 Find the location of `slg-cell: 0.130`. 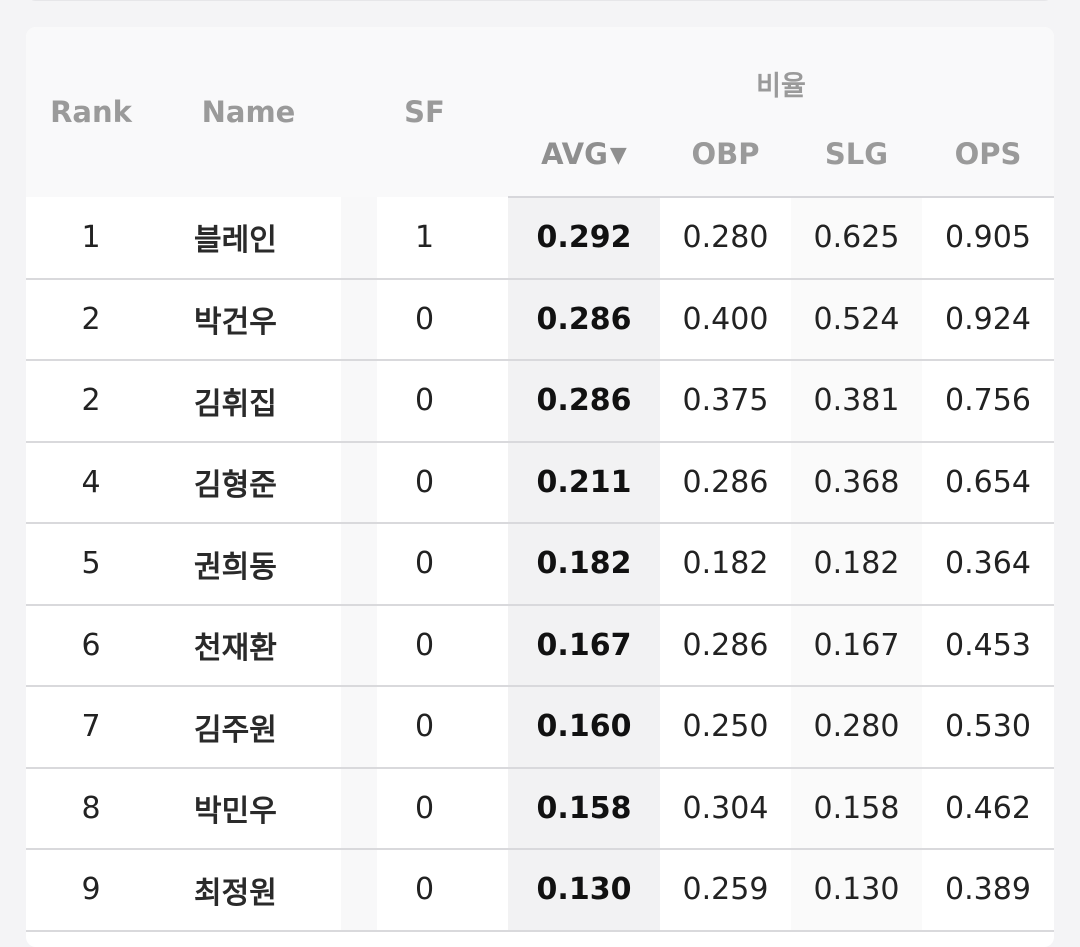

slg-cell: 0.130 is located at coordinates (856, 890).